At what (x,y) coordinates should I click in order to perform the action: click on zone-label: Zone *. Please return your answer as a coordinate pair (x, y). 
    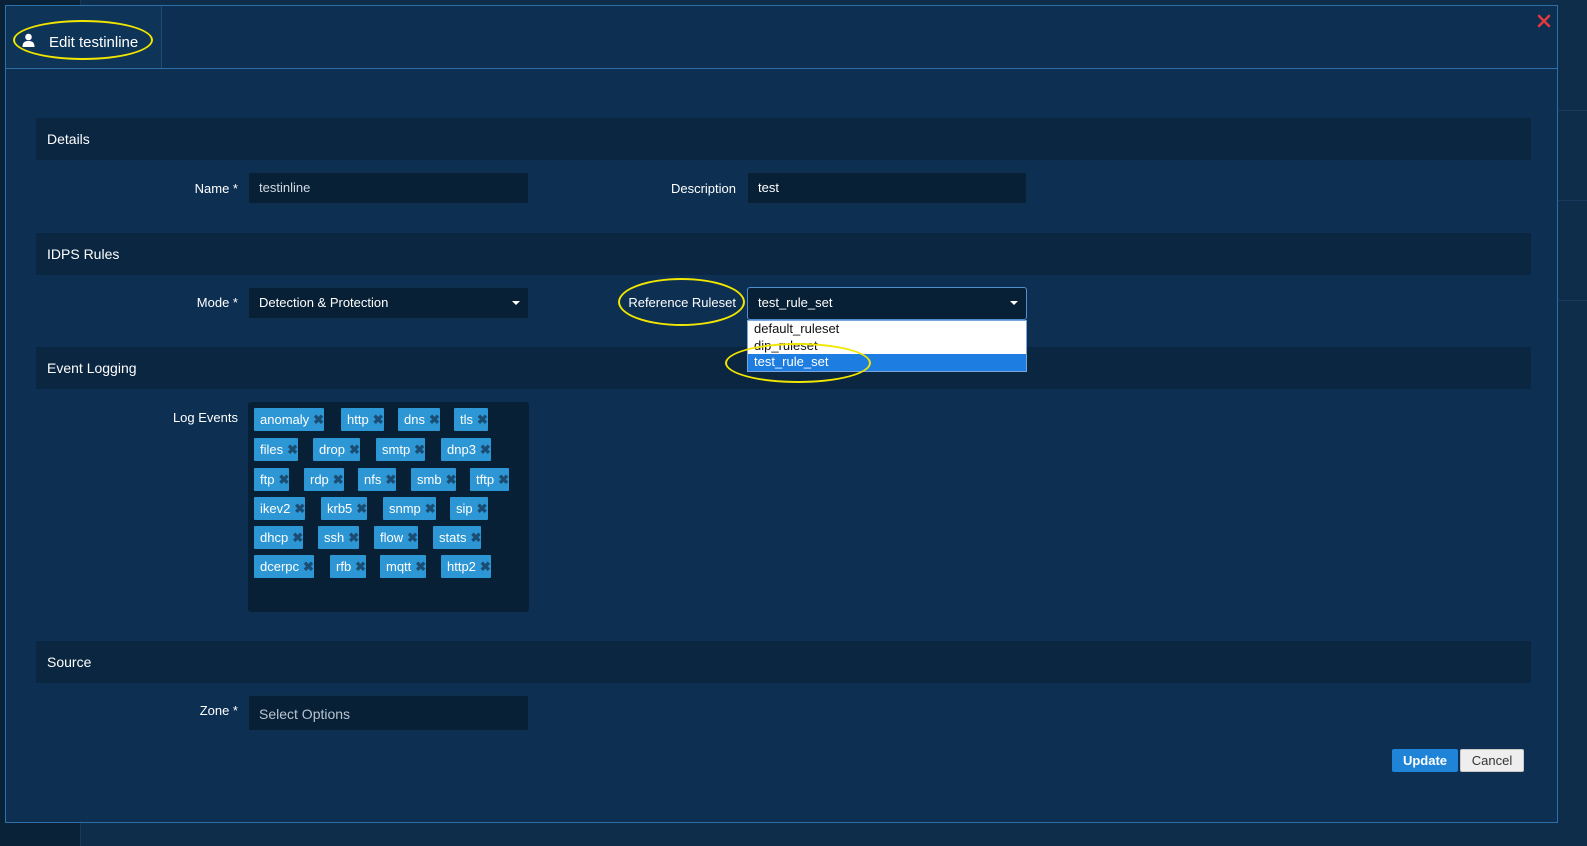
    Looking at the image, I should click on (218, 710).